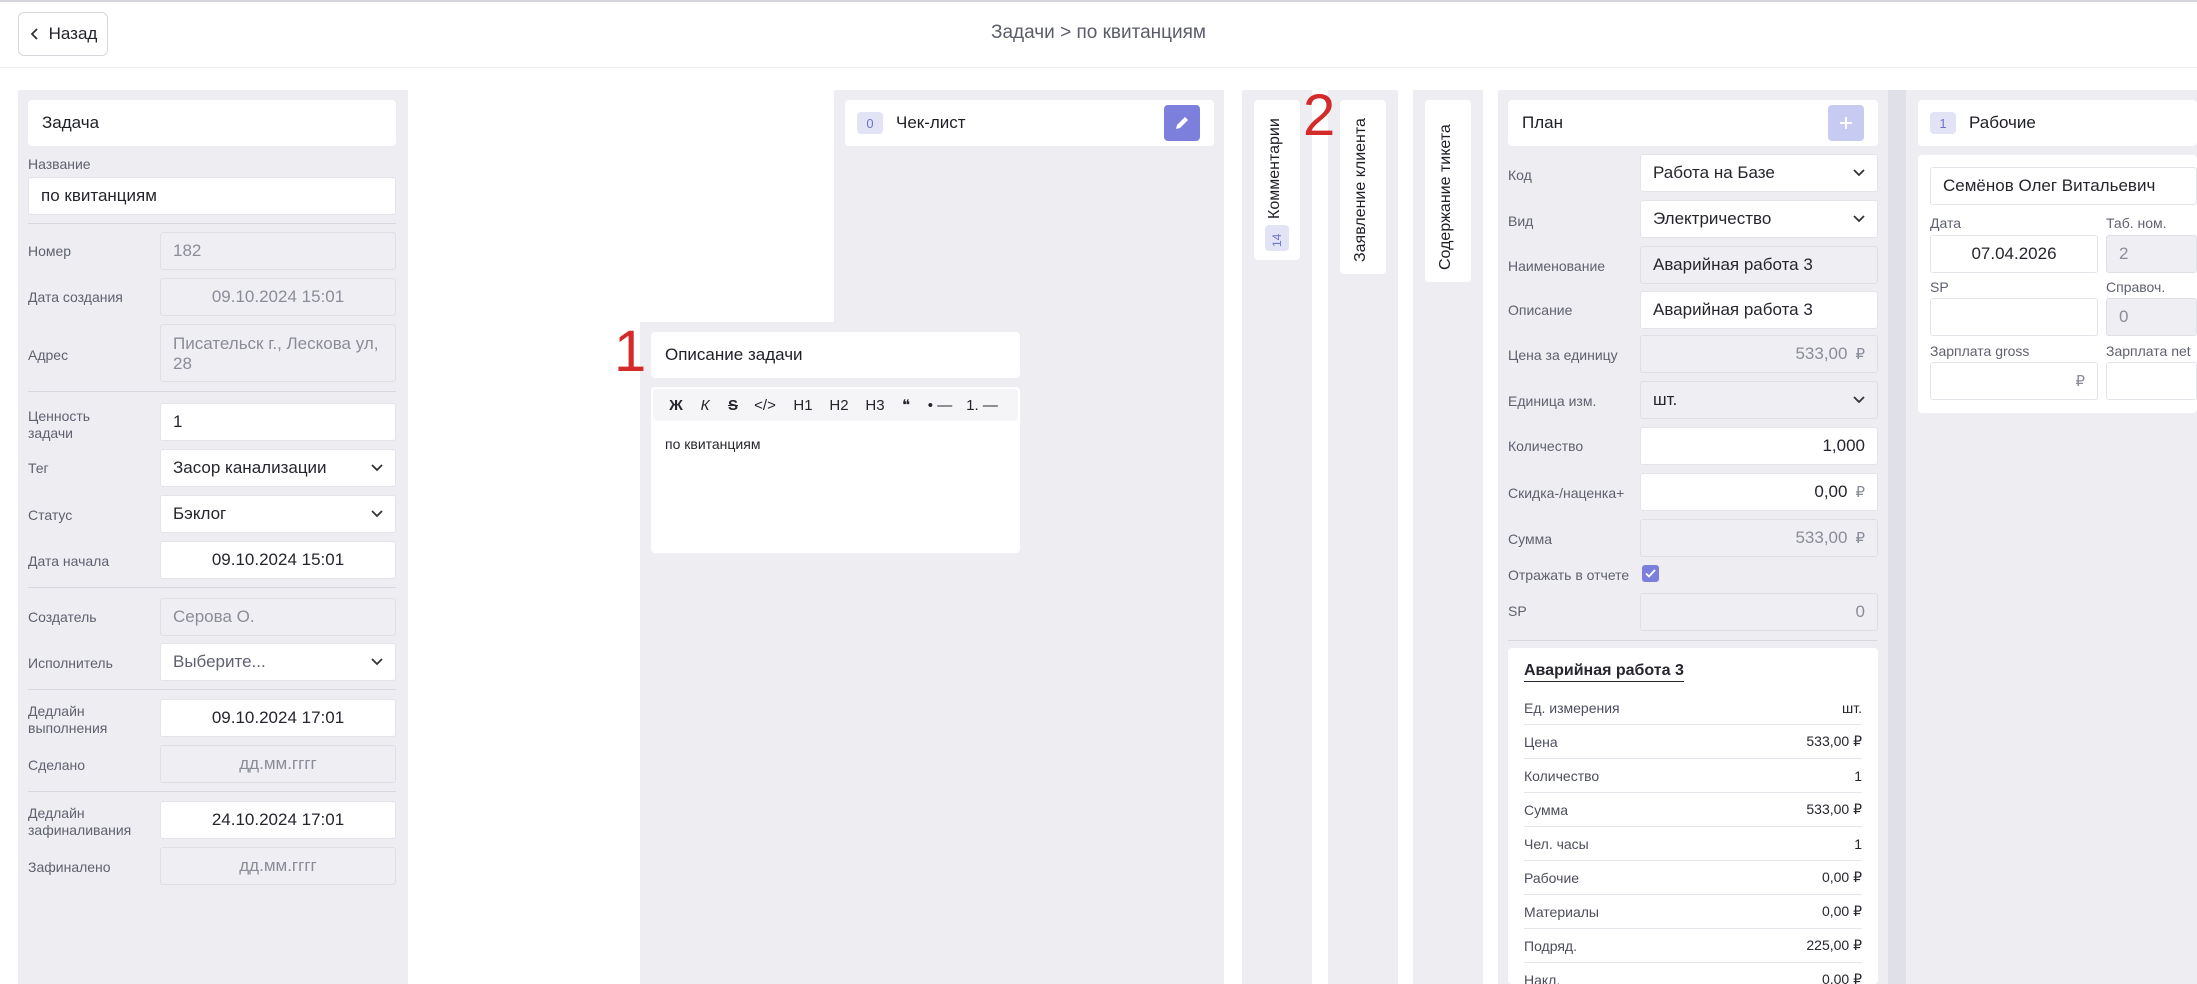 Image resolution: width=2197 pixels, height=984 pixels. Describe the element at coordinates (1693, 946) in the screenshot. I see `summary-row: Подряд. 225,00 ₽` at that location.